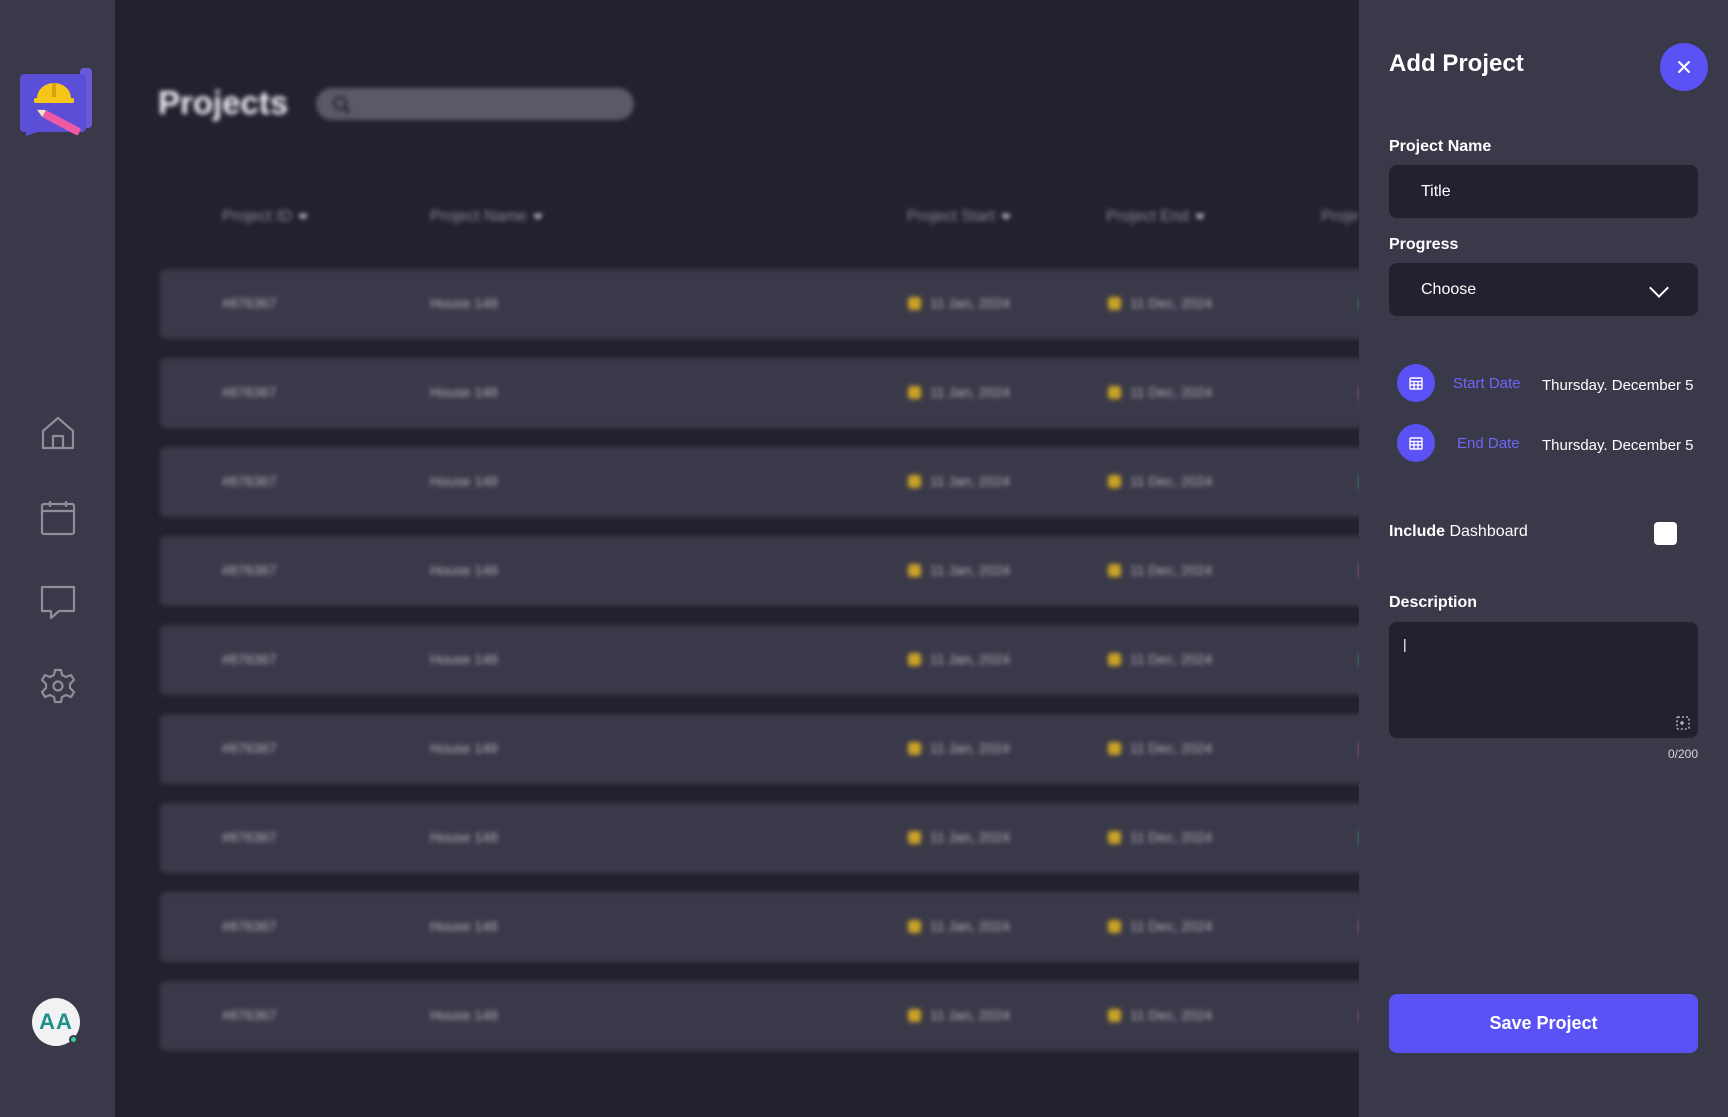 The height and width of the screenshot is (1117, 1728). What do you see at coordinates (1488, 531) in the screenshot?
I see `include-label-rest: Dashboard` at bounding box center [1488, 531].